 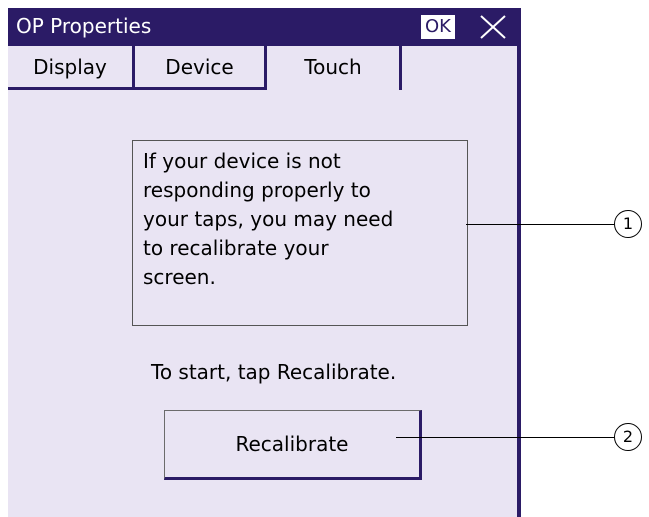 I want to click on info-line: your taps, you may need, so click(x=268, y=219).